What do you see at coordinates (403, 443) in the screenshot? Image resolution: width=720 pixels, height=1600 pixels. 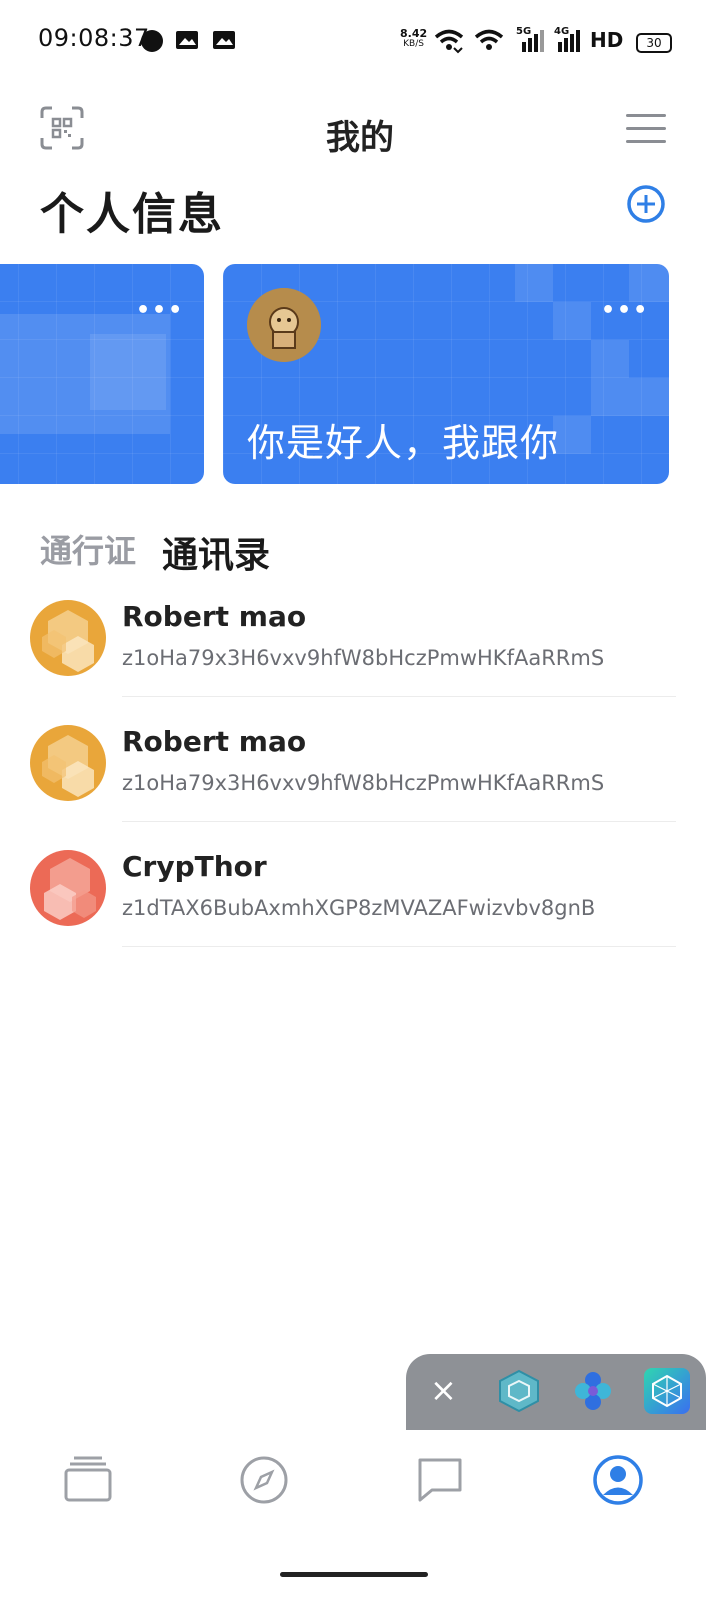 I see `card-nickname: 你是好人，我跟你` at bounding box center [403, 443].